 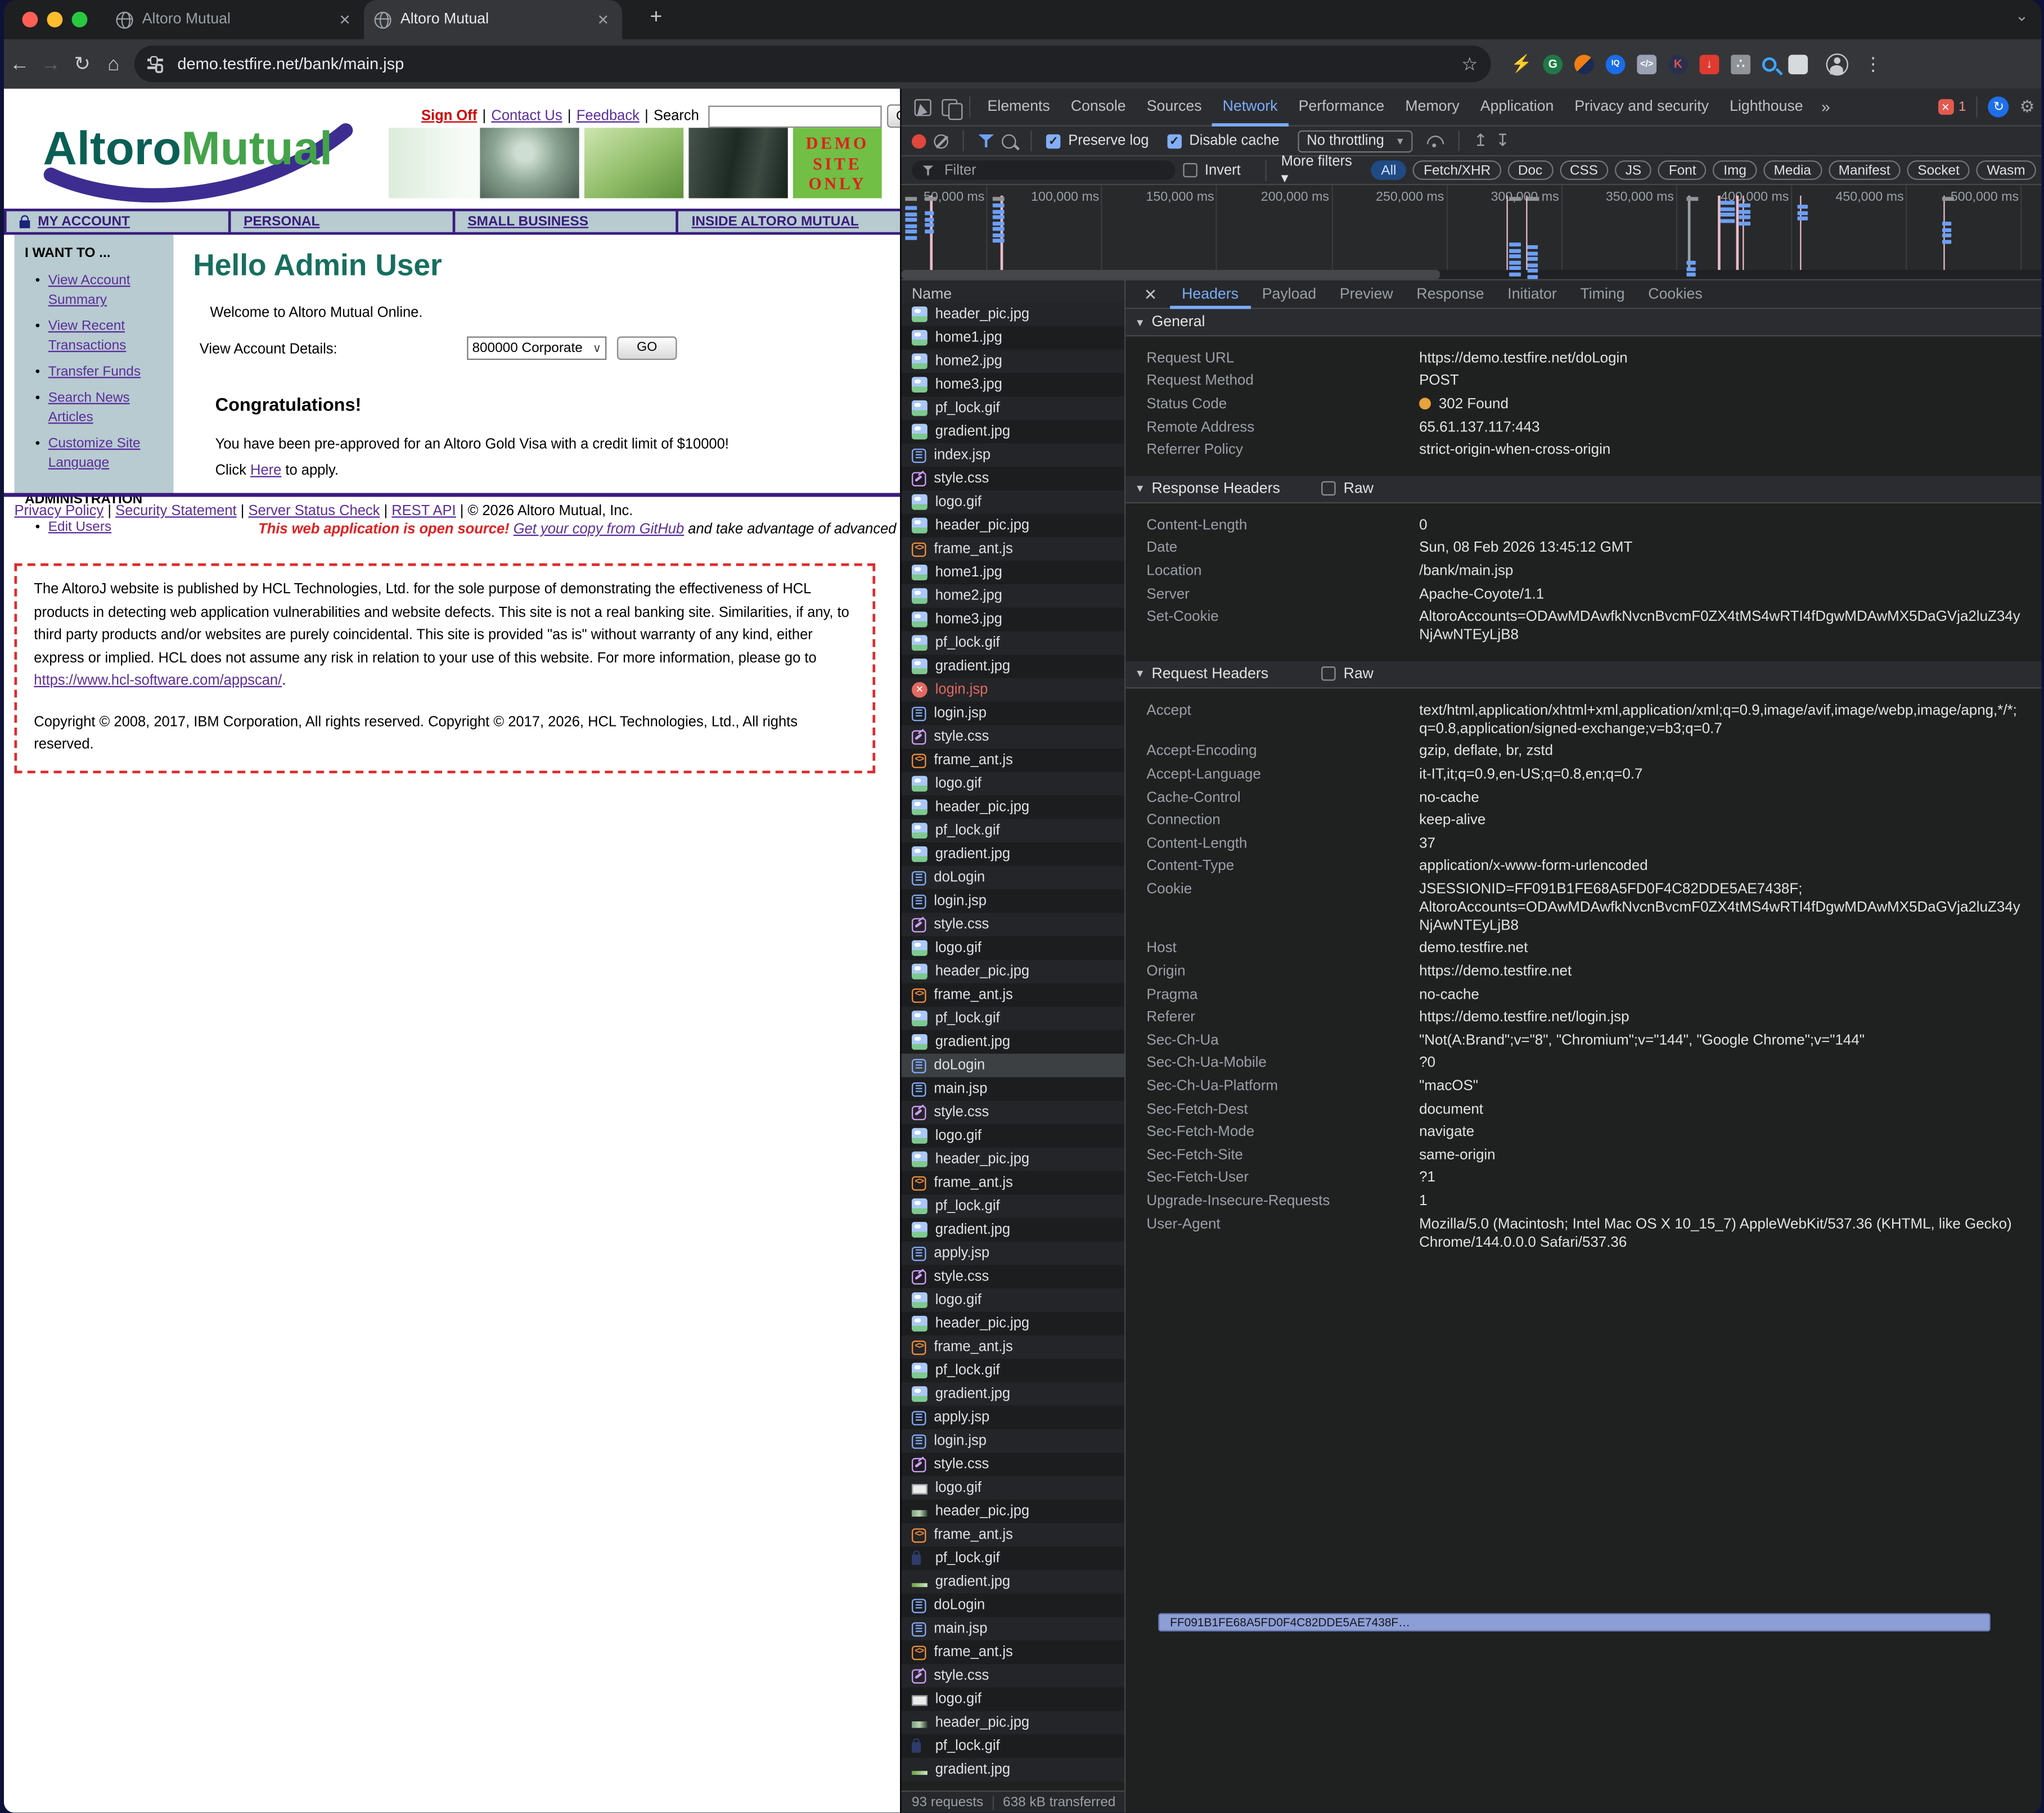 What do you see at coordinates (819, 64) in the screenshot?
I see `url-text: demo.testfire.net/bank/main.jsp` at bounding box center [819, 64].